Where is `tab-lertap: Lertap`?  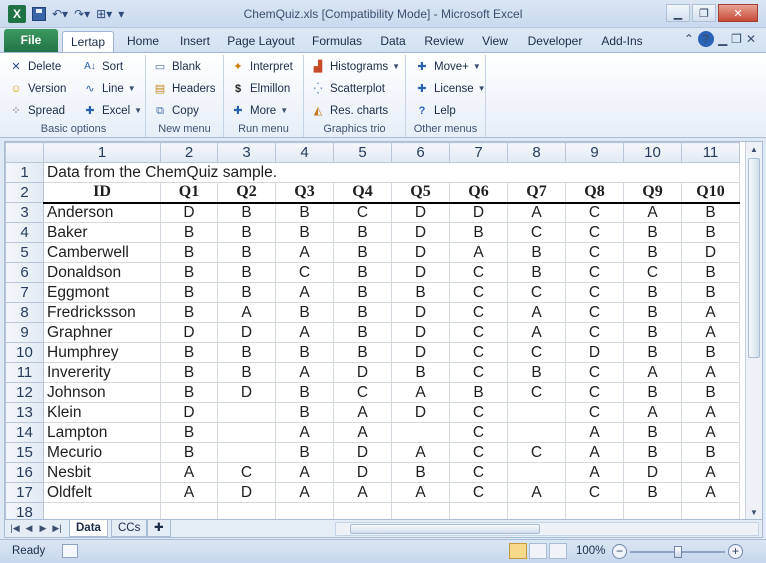
tab-lertap: Lertap is located at coordinates (88, 41).